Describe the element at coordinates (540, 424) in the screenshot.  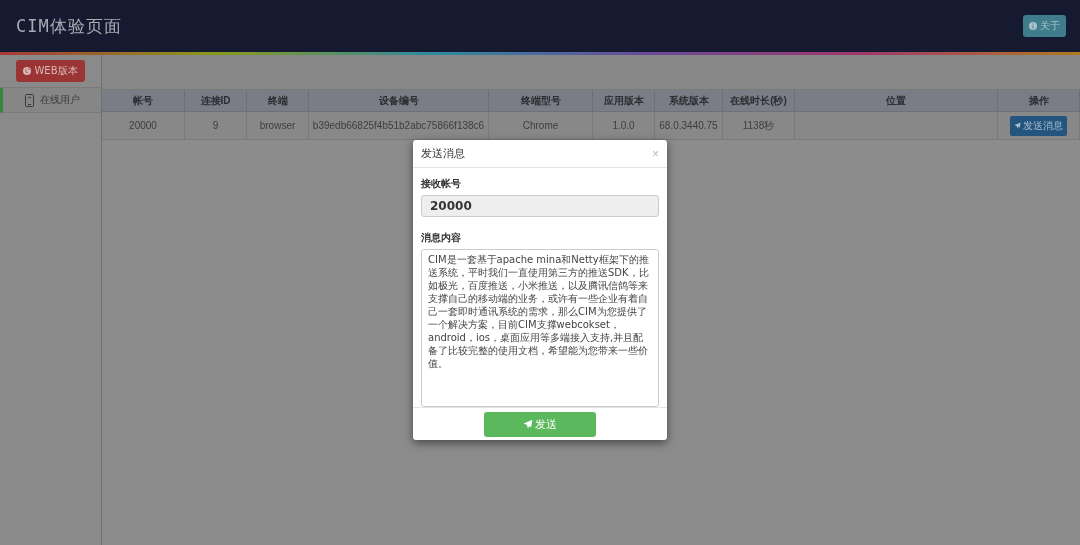
I see `send-button: 发送` at that location.